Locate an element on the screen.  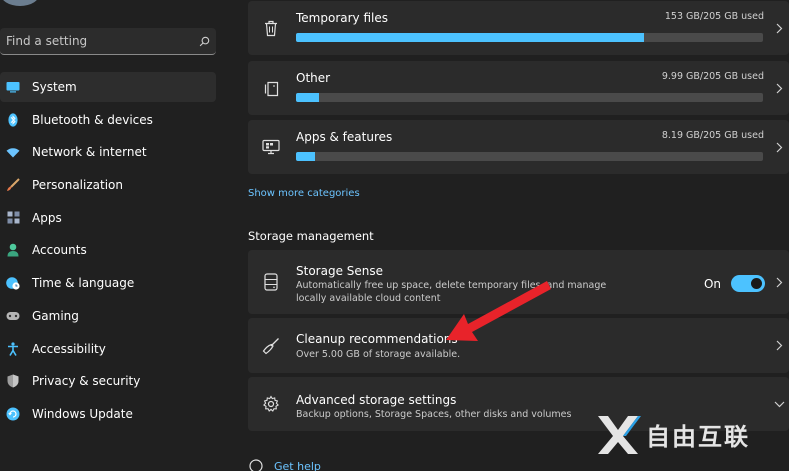
brush-icon is located at coordinates (13, 185).